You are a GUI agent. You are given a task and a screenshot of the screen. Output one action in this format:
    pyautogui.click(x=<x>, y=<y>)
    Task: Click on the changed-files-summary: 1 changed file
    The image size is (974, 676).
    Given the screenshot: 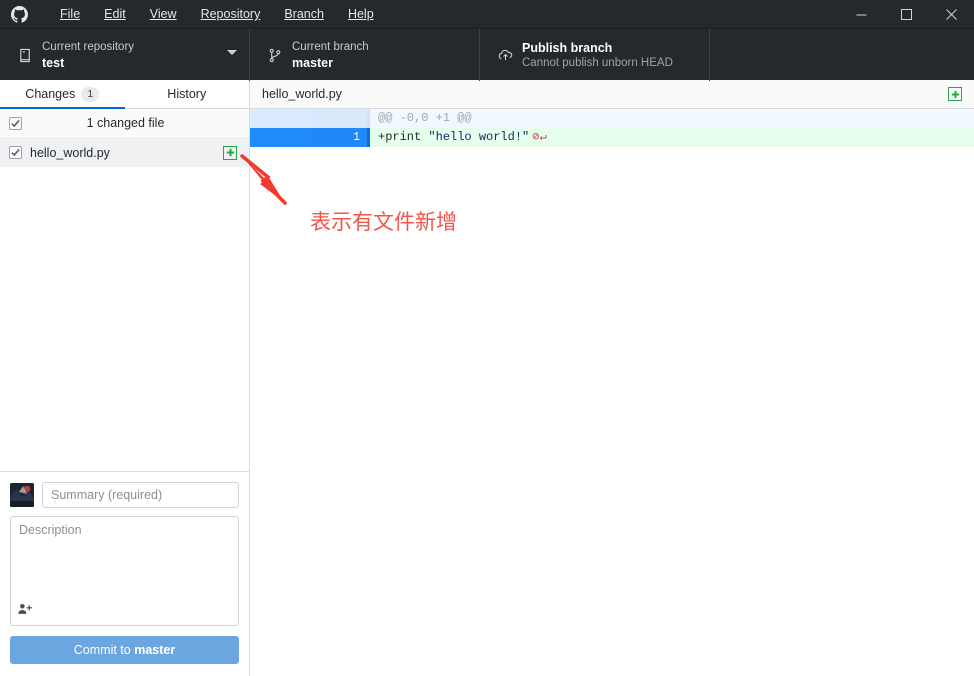 What is the action you would take?
    pyautogui.click(x=125, y=123)
    